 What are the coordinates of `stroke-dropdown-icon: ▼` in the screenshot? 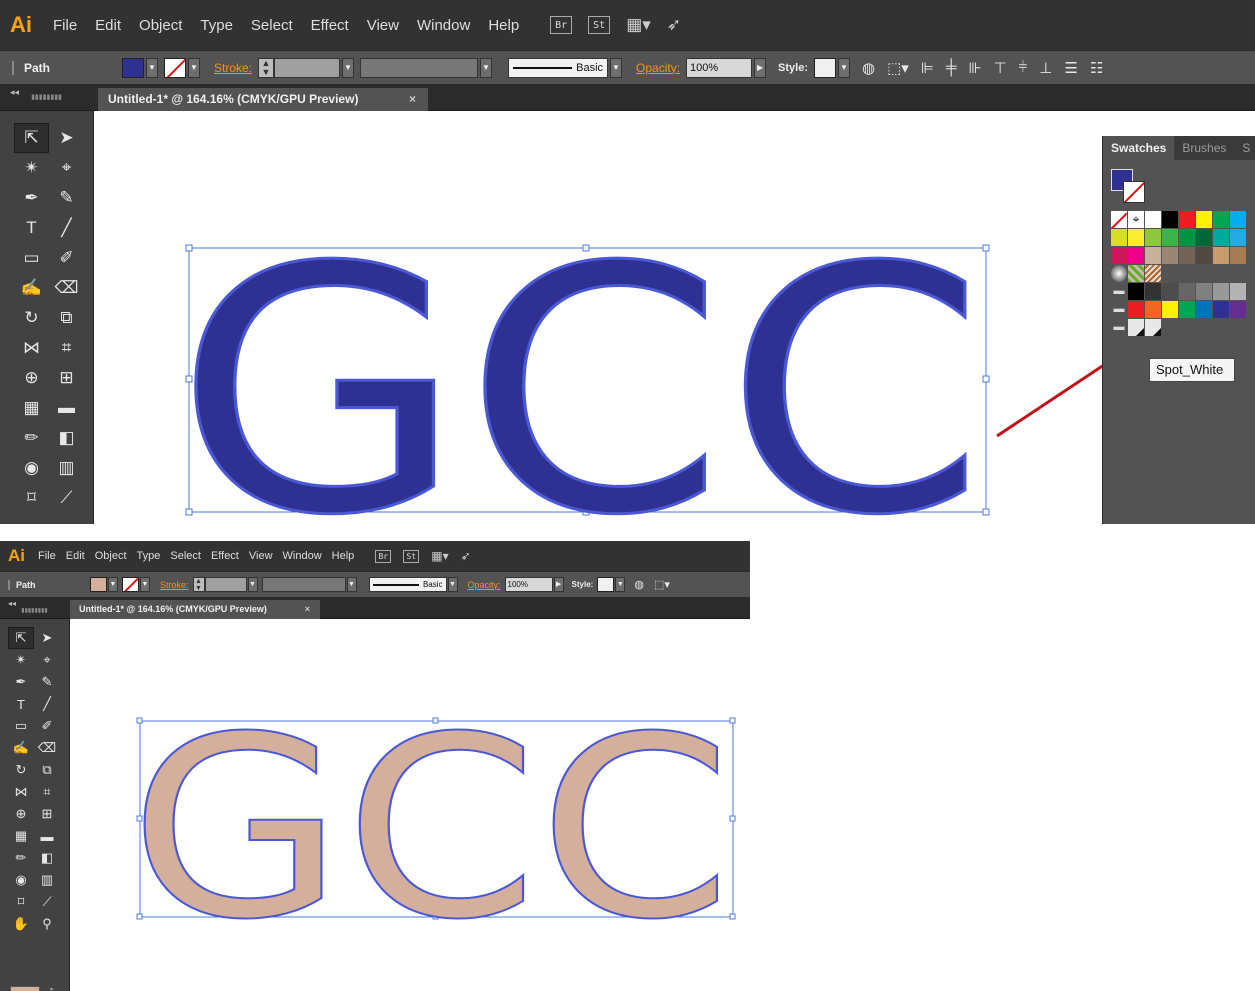 It's located at (194, 67).